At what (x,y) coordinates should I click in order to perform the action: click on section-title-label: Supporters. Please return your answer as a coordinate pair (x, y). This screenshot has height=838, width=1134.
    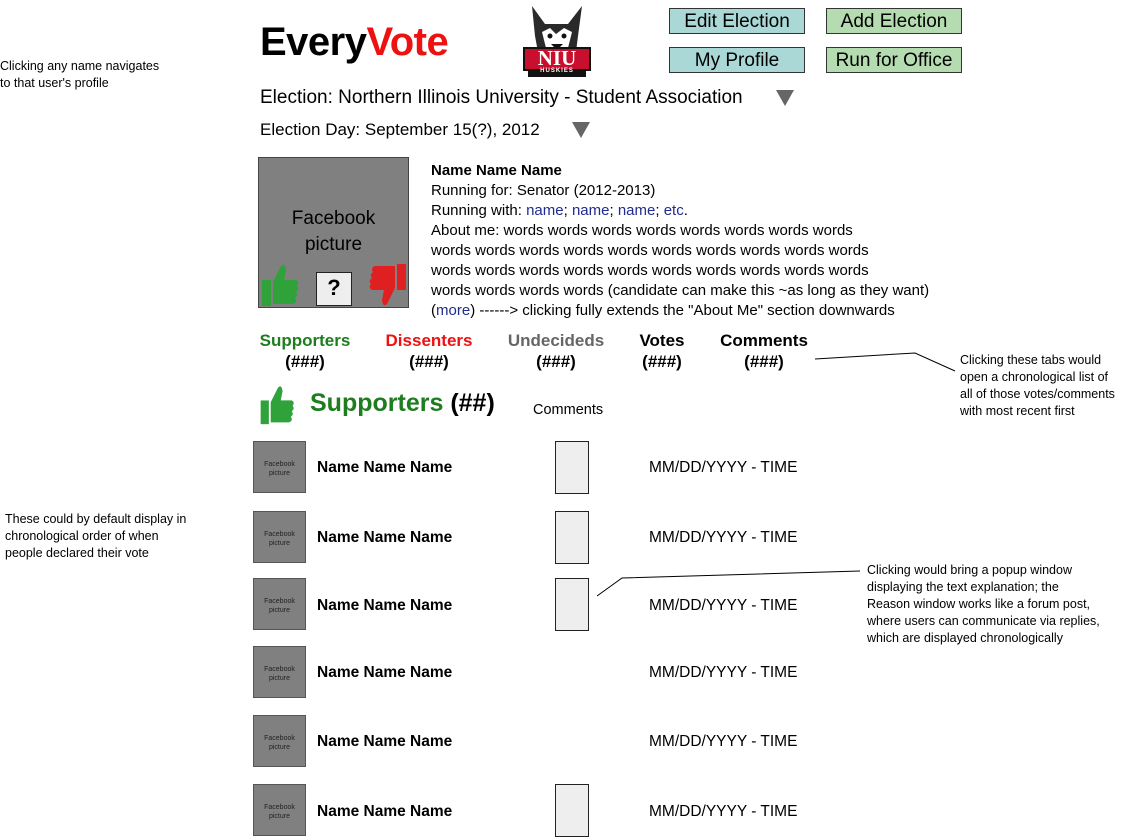
    Looking at the image, I should click on (377, 403).